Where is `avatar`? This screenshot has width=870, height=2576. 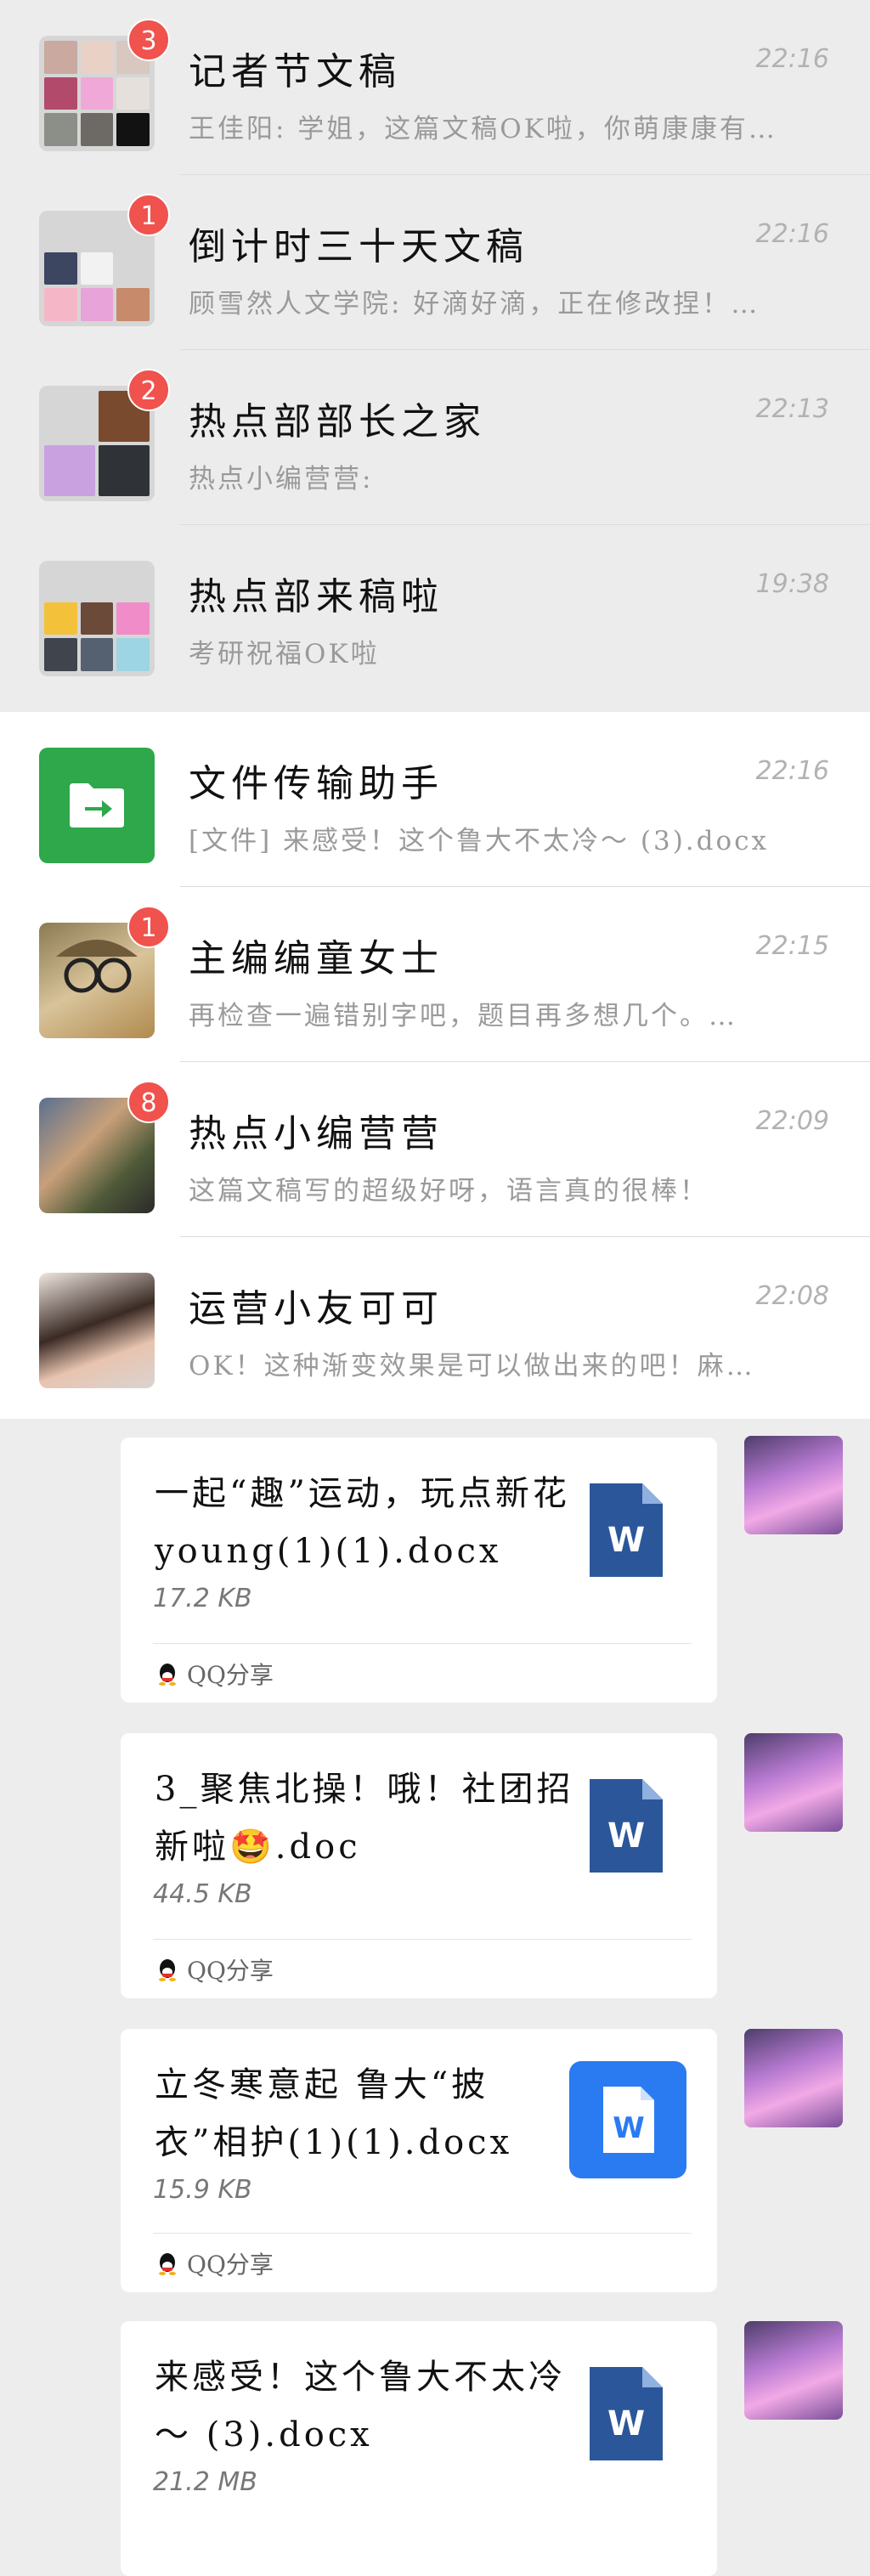 avatar is located at coordinates (97, 1330).